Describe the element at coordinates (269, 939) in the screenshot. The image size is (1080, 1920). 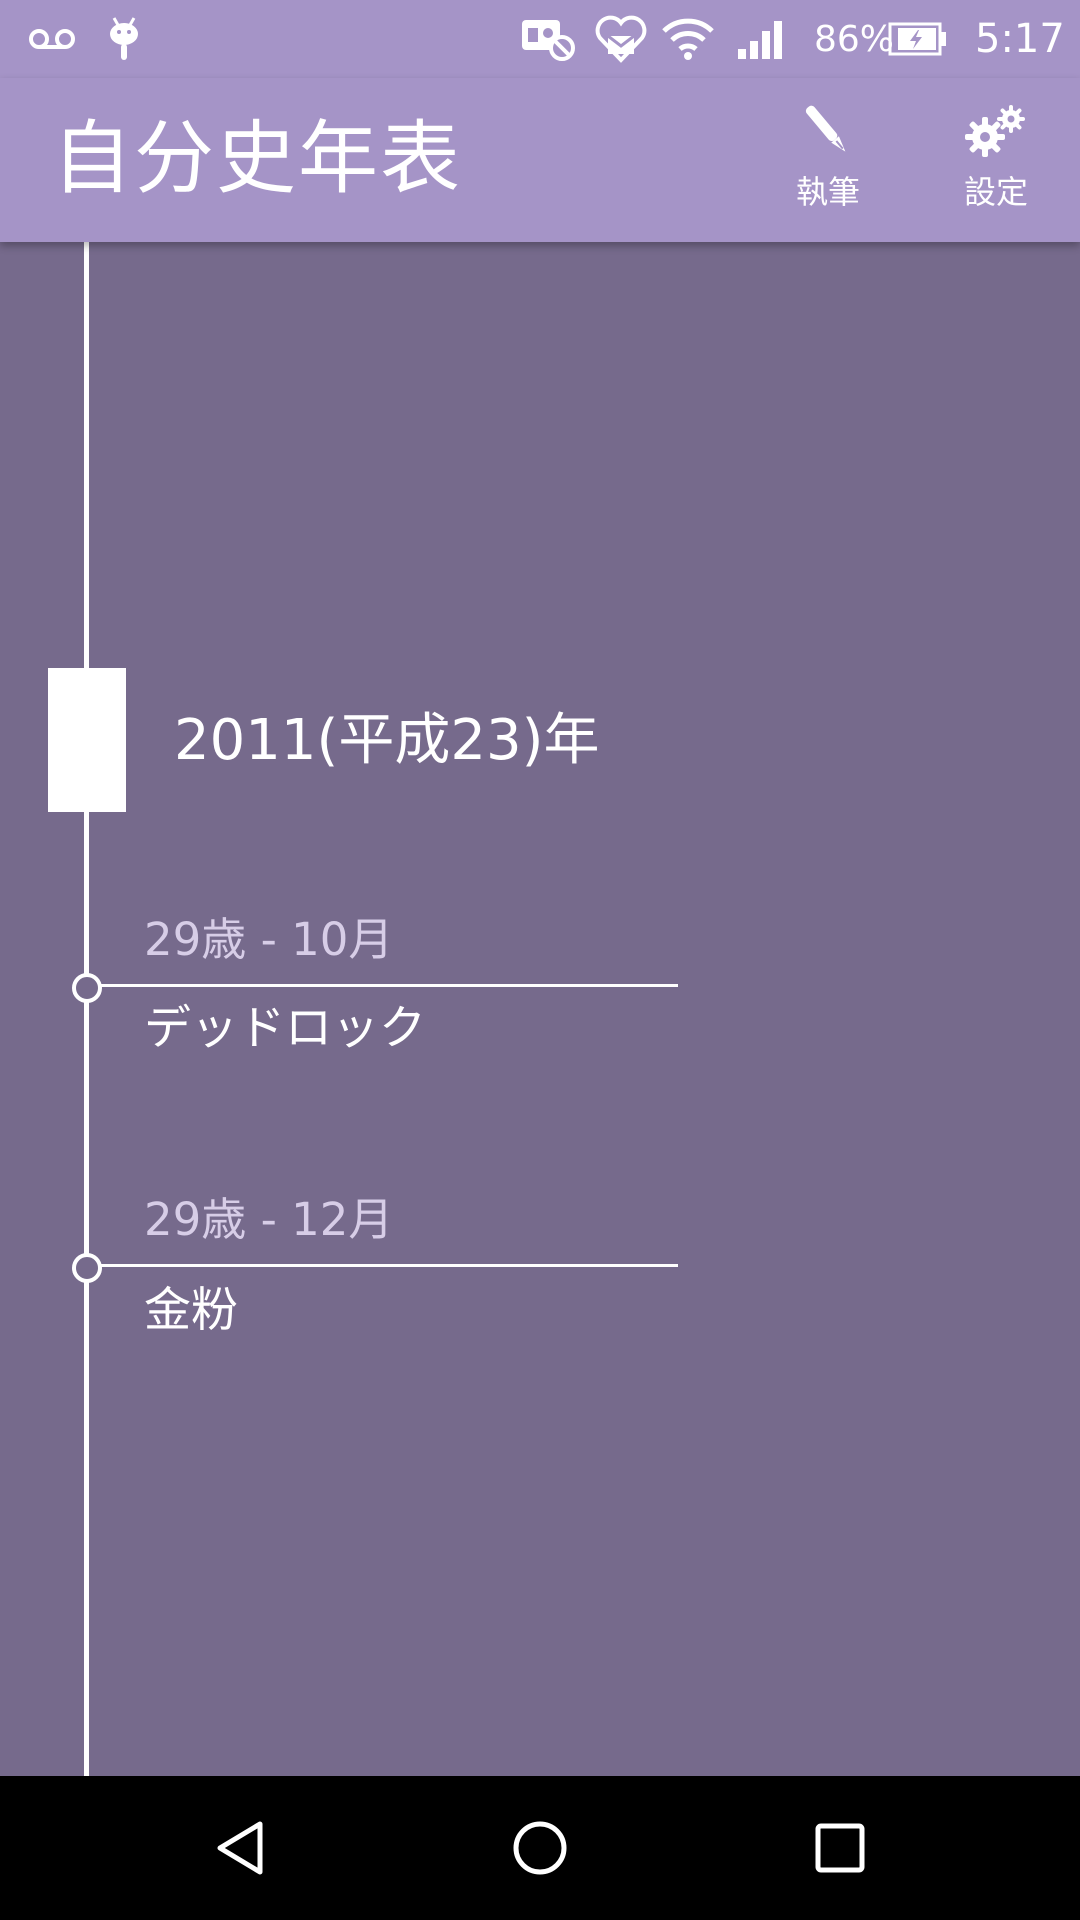
I see `event-date: 29歳 - 10月` at that location.